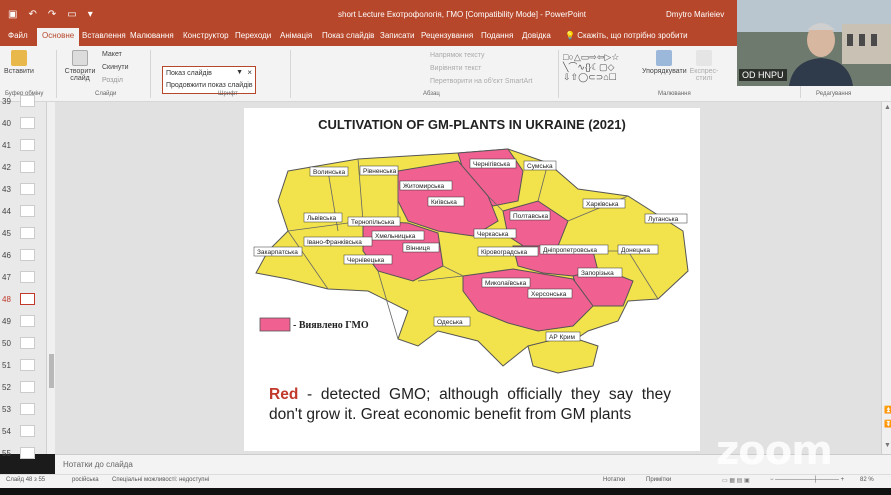 The width and height of the screenshot is (891, 495). What do you see at coordinates (52, 14) in the screenshot?
I see `redo-icon: ↷` at bounding box center [52, 14].